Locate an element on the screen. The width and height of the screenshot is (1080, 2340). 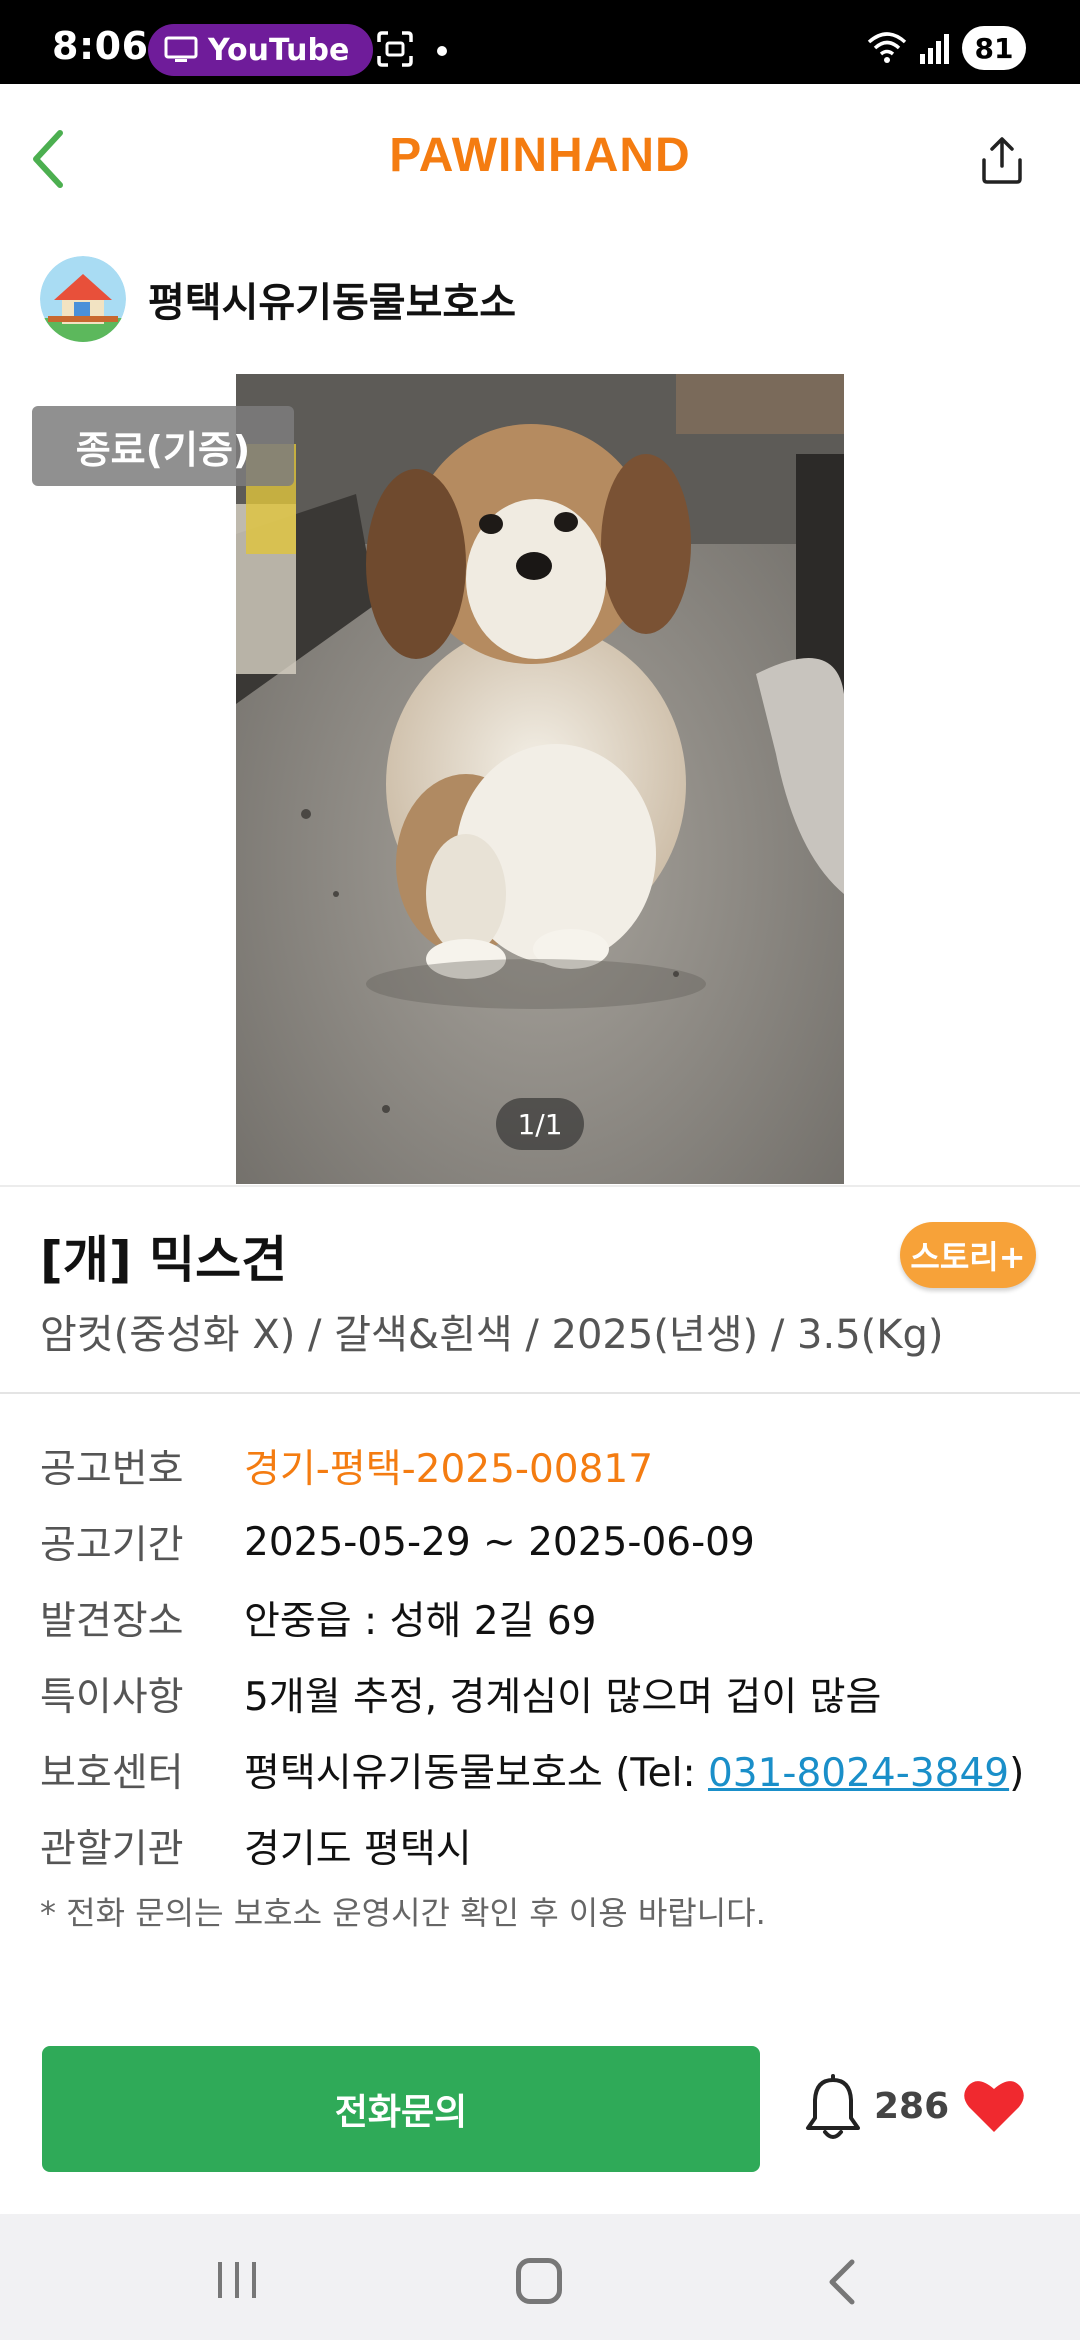
youtube-notification-chip: YouTube is located at coordinates (261, 50).